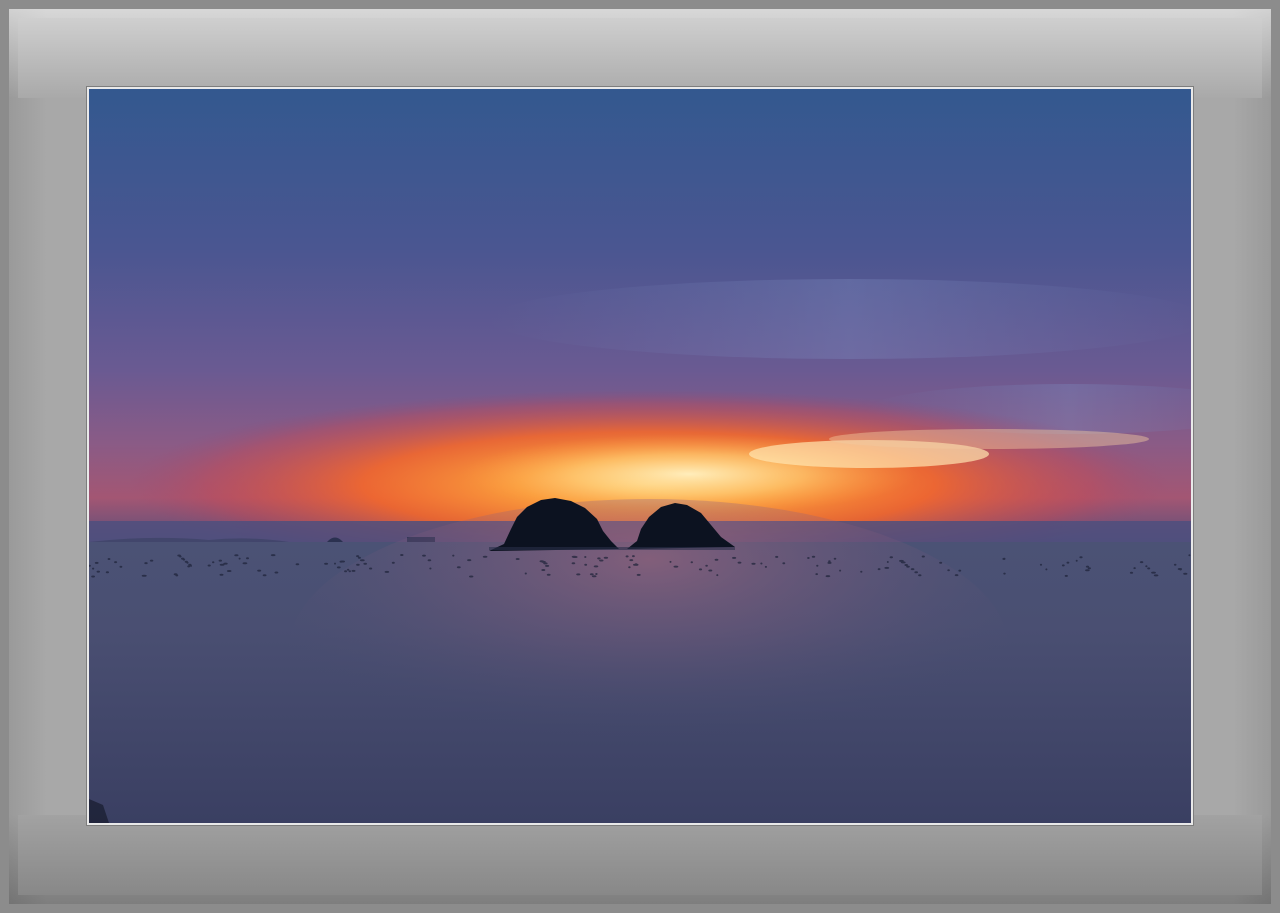 The width and height of the screenshot is (1280, 913). What do you see at coordinates (640, 855) in the screenshot?
I see `frame-bottom-bevel` at bounding box center [640, 855].